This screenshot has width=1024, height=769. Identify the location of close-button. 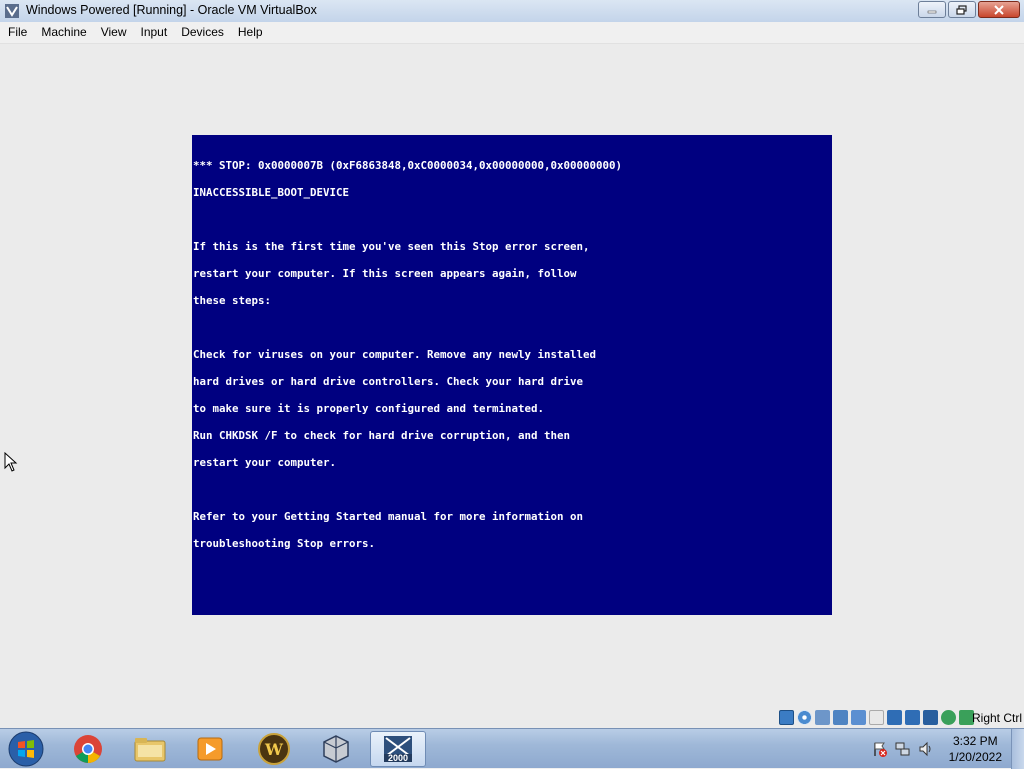
(999, 9).